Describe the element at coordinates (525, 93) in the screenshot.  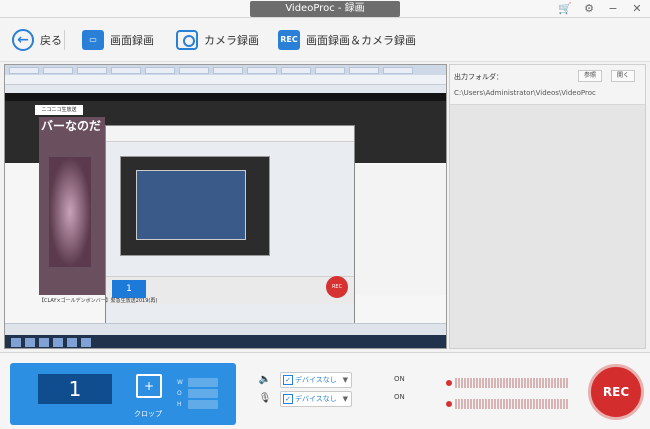
I see `output-folder-path: C:\Users\Administrator\Videos\VideoProc` at that location.